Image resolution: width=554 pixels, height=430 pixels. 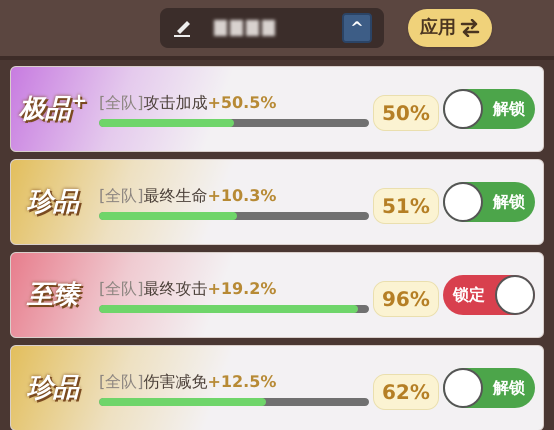 I want to click on collapse-button: ^, so click(x=357, y=28).